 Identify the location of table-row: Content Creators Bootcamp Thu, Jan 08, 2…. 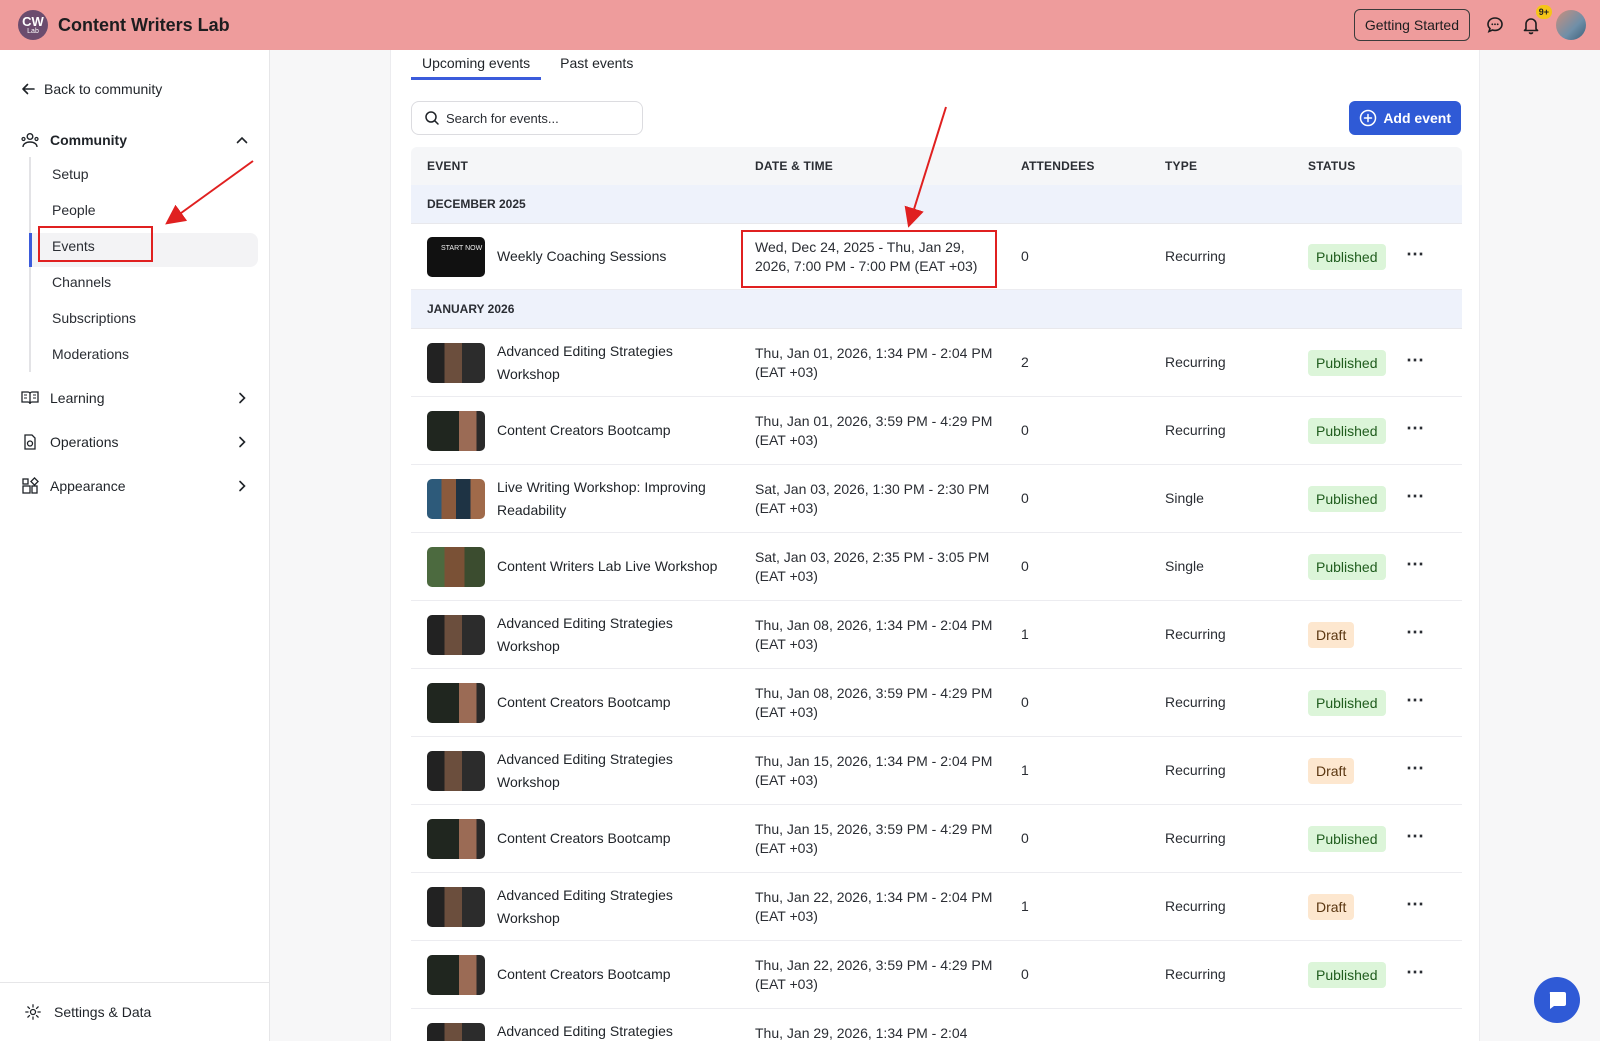
(936, 703).